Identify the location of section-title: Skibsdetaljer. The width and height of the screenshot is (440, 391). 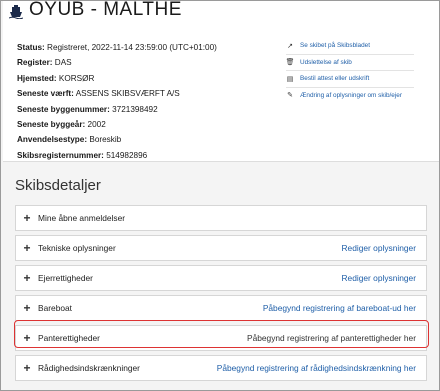
(58, 185).